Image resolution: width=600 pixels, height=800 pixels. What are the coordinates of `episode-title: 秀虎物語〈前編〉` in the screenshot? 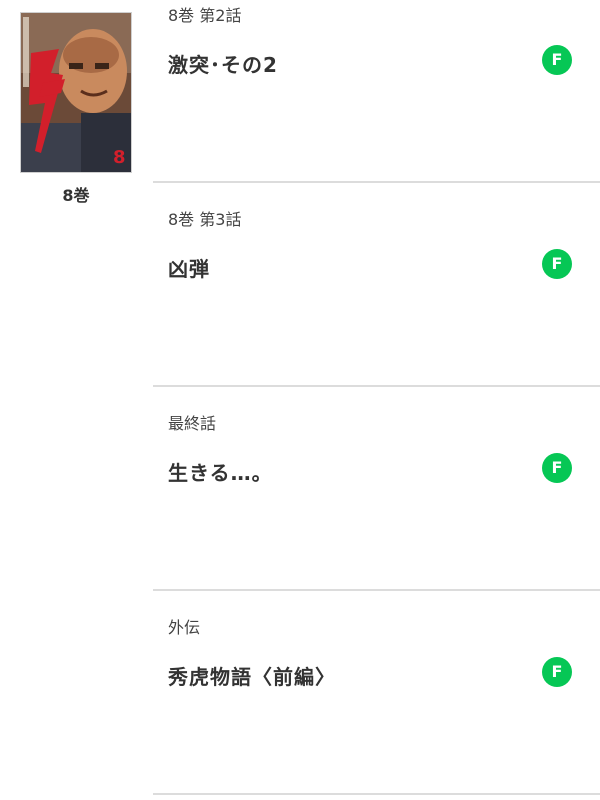 It's located at (252, 677).